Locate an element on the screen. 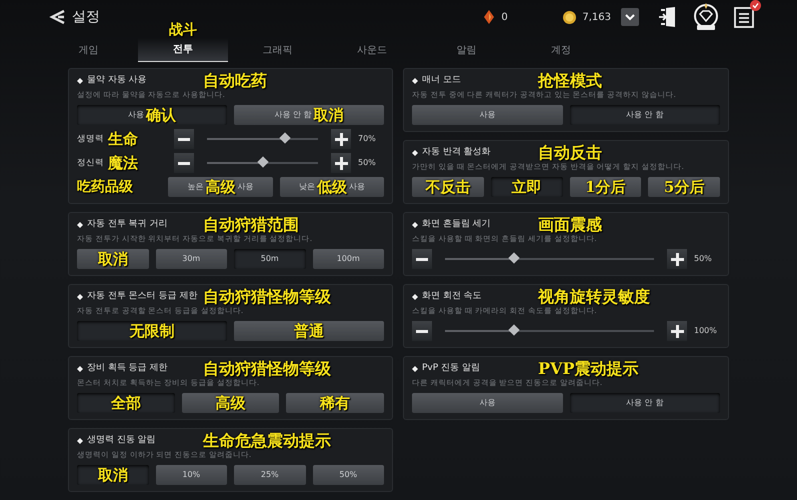 This screenshot has height=500, width=797. option-button: 不反击 is located at coordinates (448, 187).